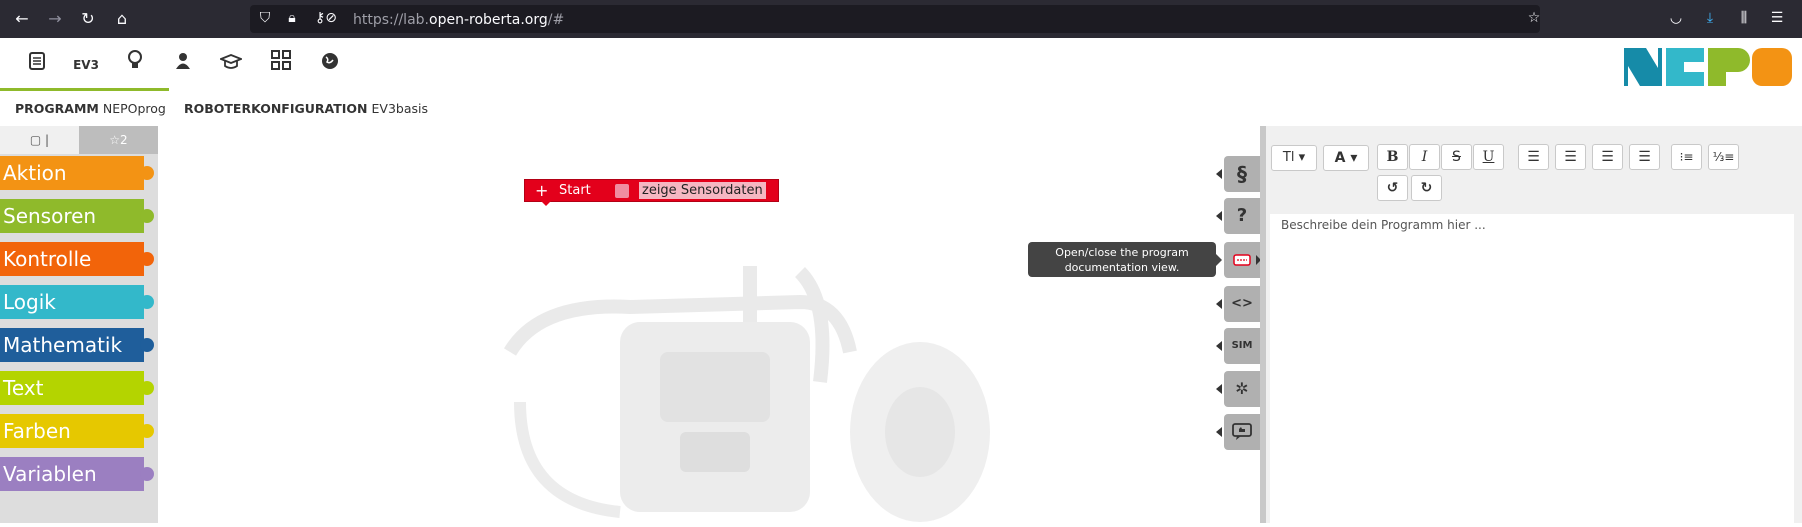  Describe the element at coordinates (1242, 216) in the screenshot. I see `help-button: ?` at that location.